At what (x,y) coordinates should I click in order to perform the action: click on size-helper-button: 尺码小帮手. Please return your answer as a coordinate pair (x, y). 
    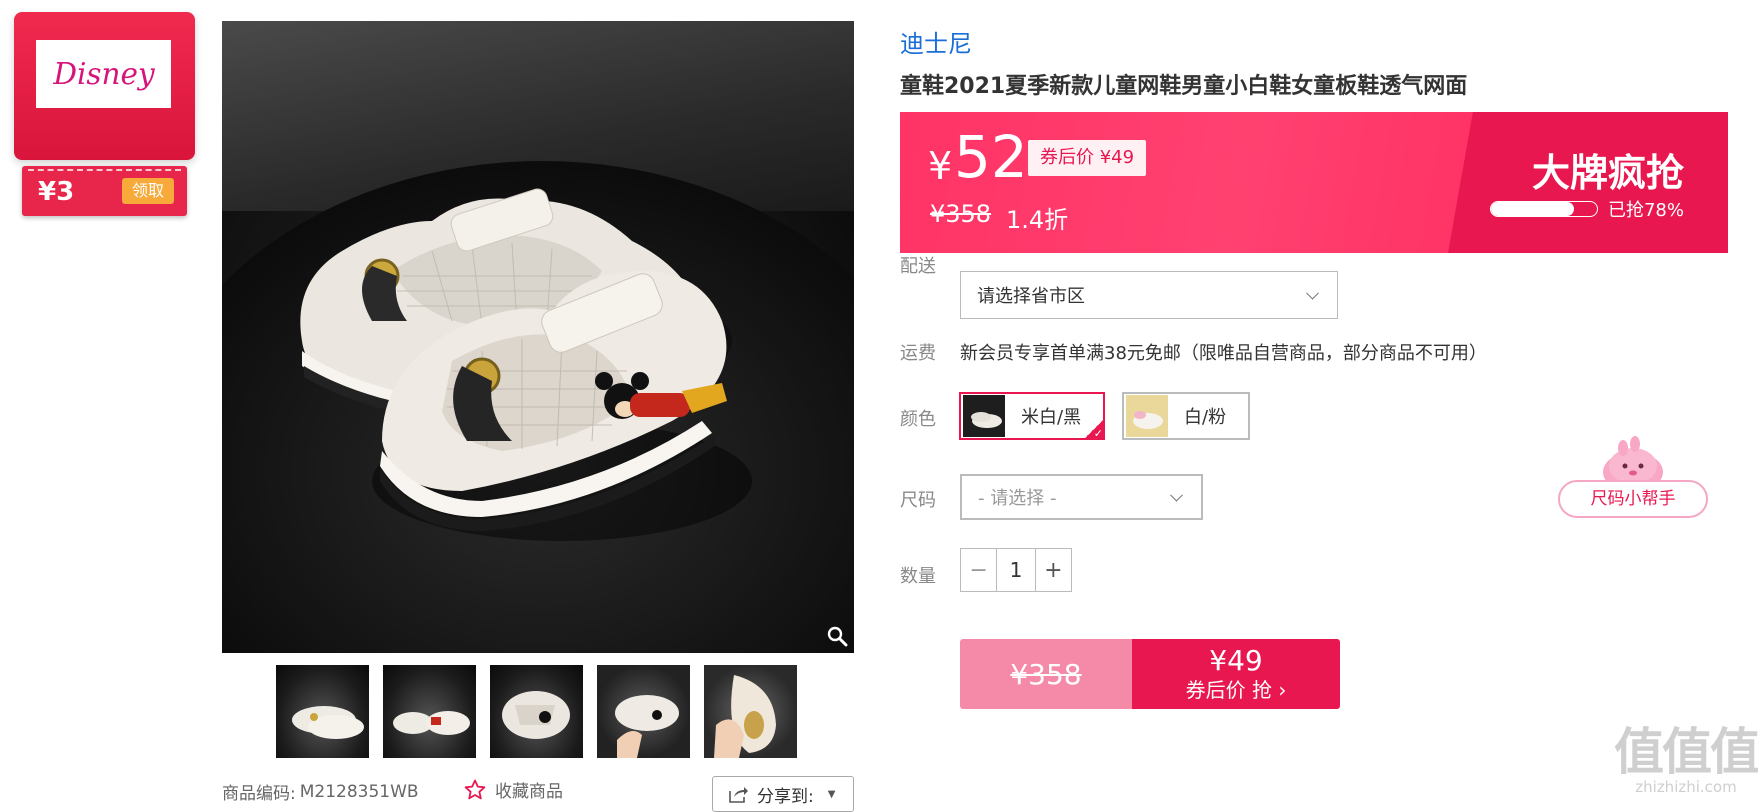
    Looking at the image, I should click on (1633, 477).